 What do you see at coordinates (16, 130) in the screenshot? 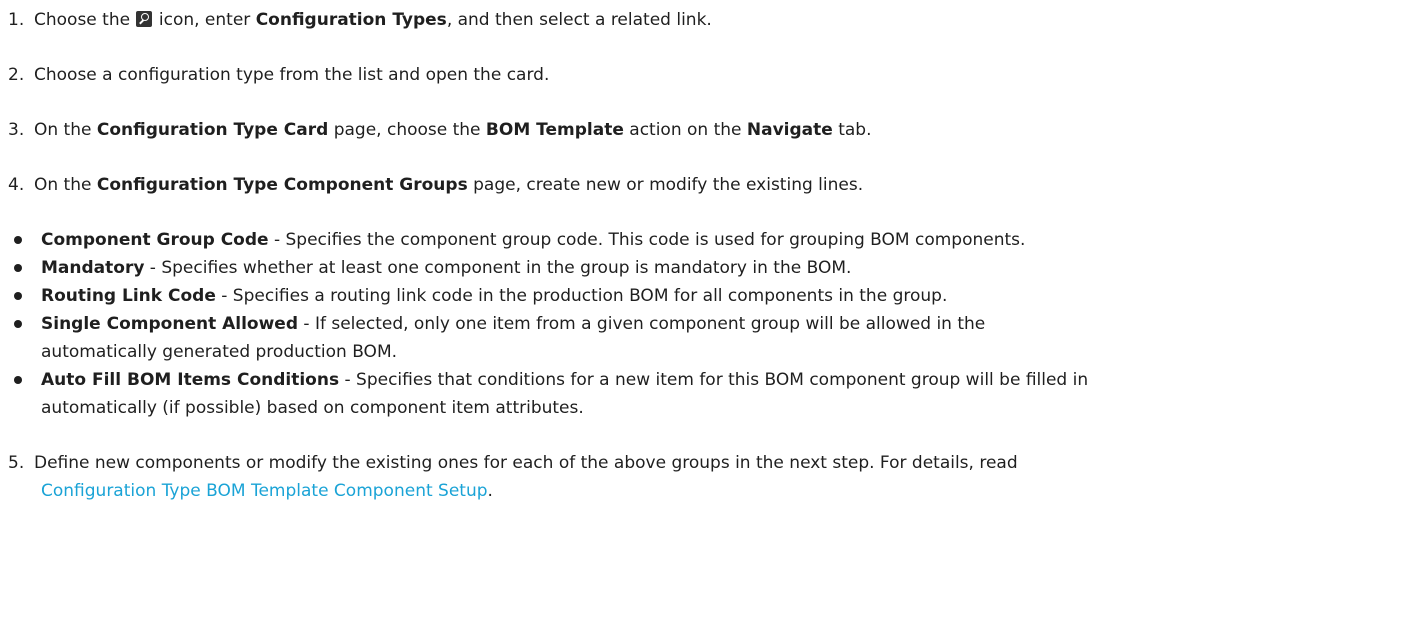
I see `step-number: 3.` at bounding box center [16, 130].